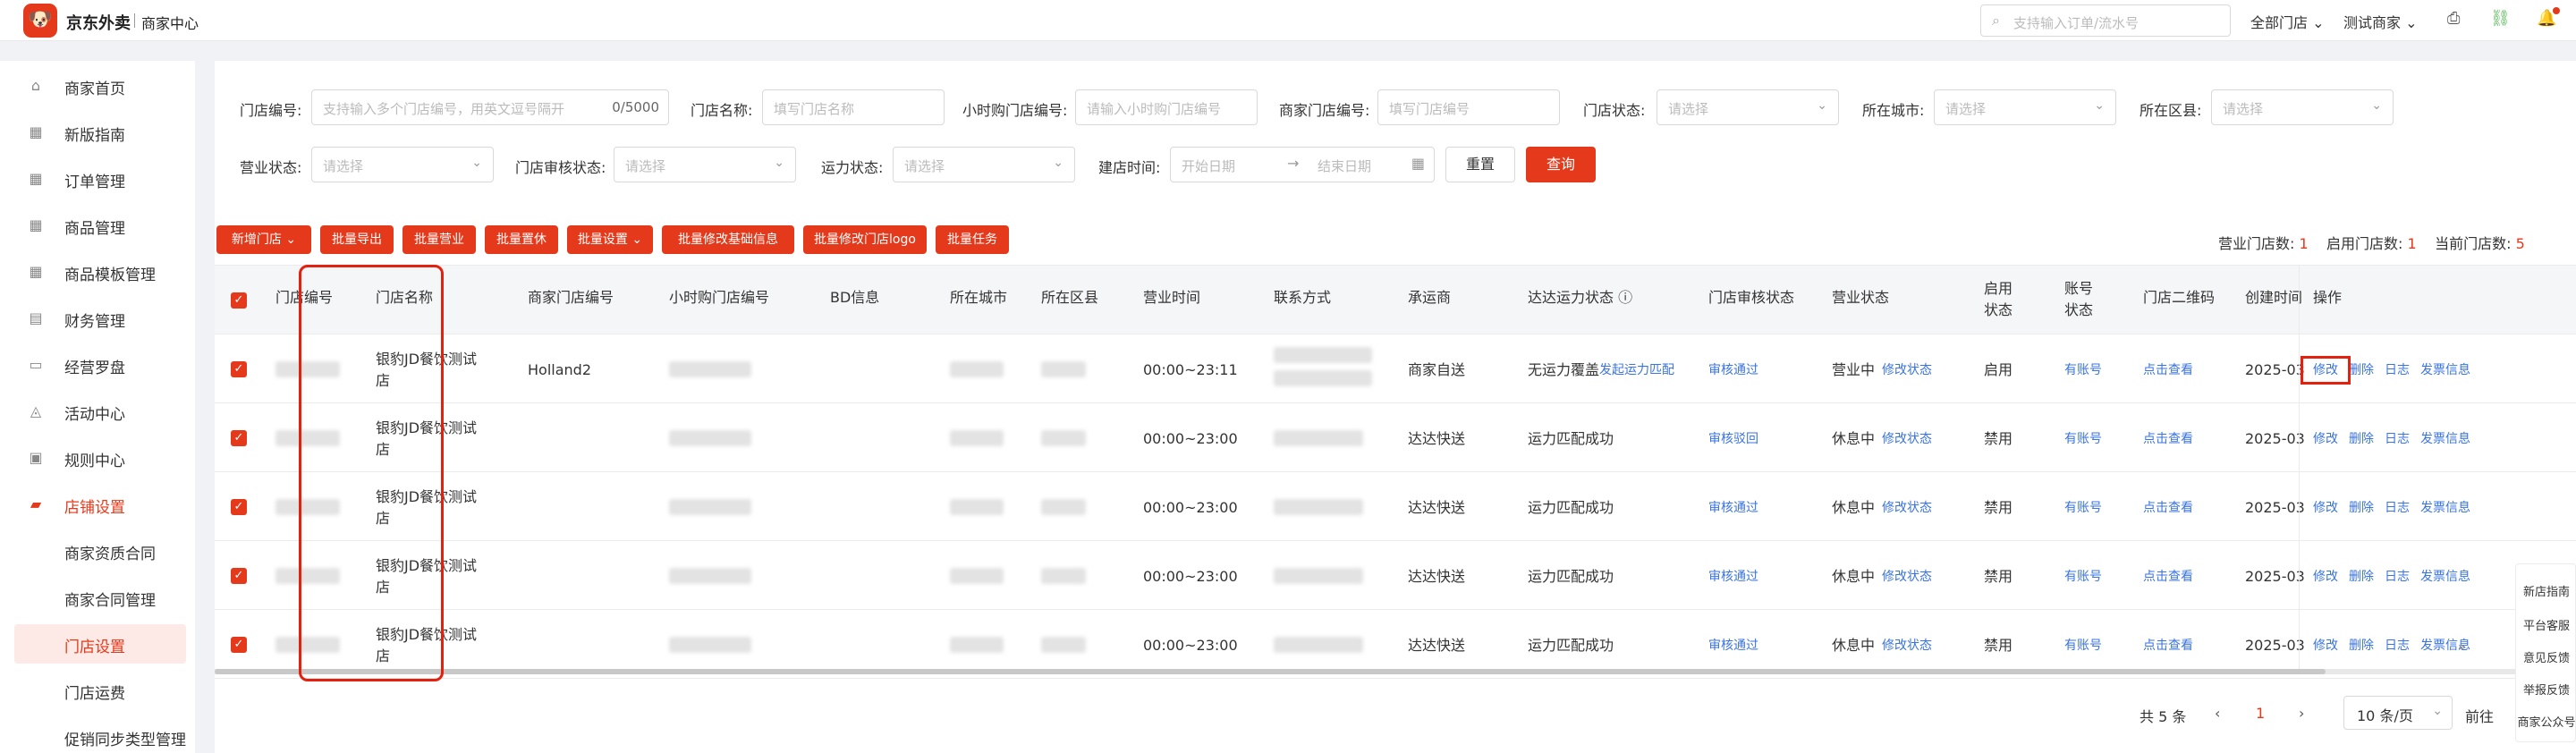 The width and height of the screenshot is (2576, 753). I want to click on logo-text: 京东外卖, so click(98, 22).